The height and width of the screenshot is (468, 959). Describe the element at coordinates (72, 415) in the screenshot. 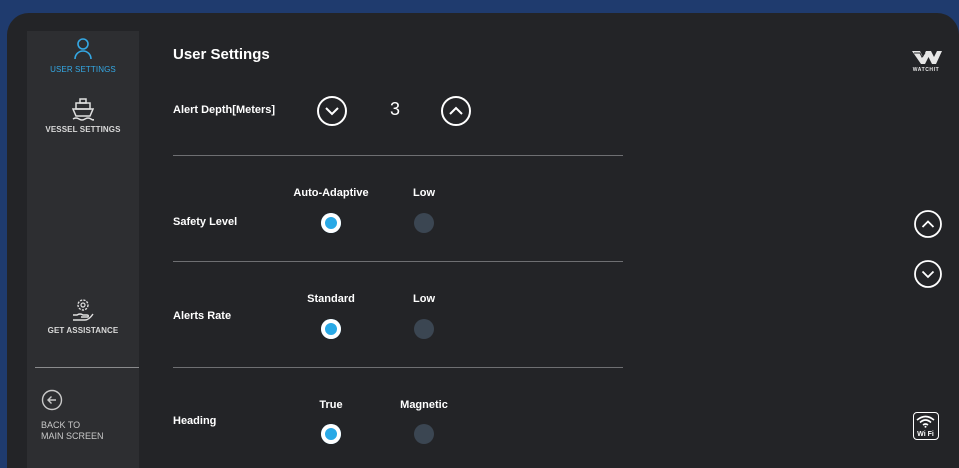

I see `back-to-main-screen-button: BACK TO MAIN SCREEN` at that location.